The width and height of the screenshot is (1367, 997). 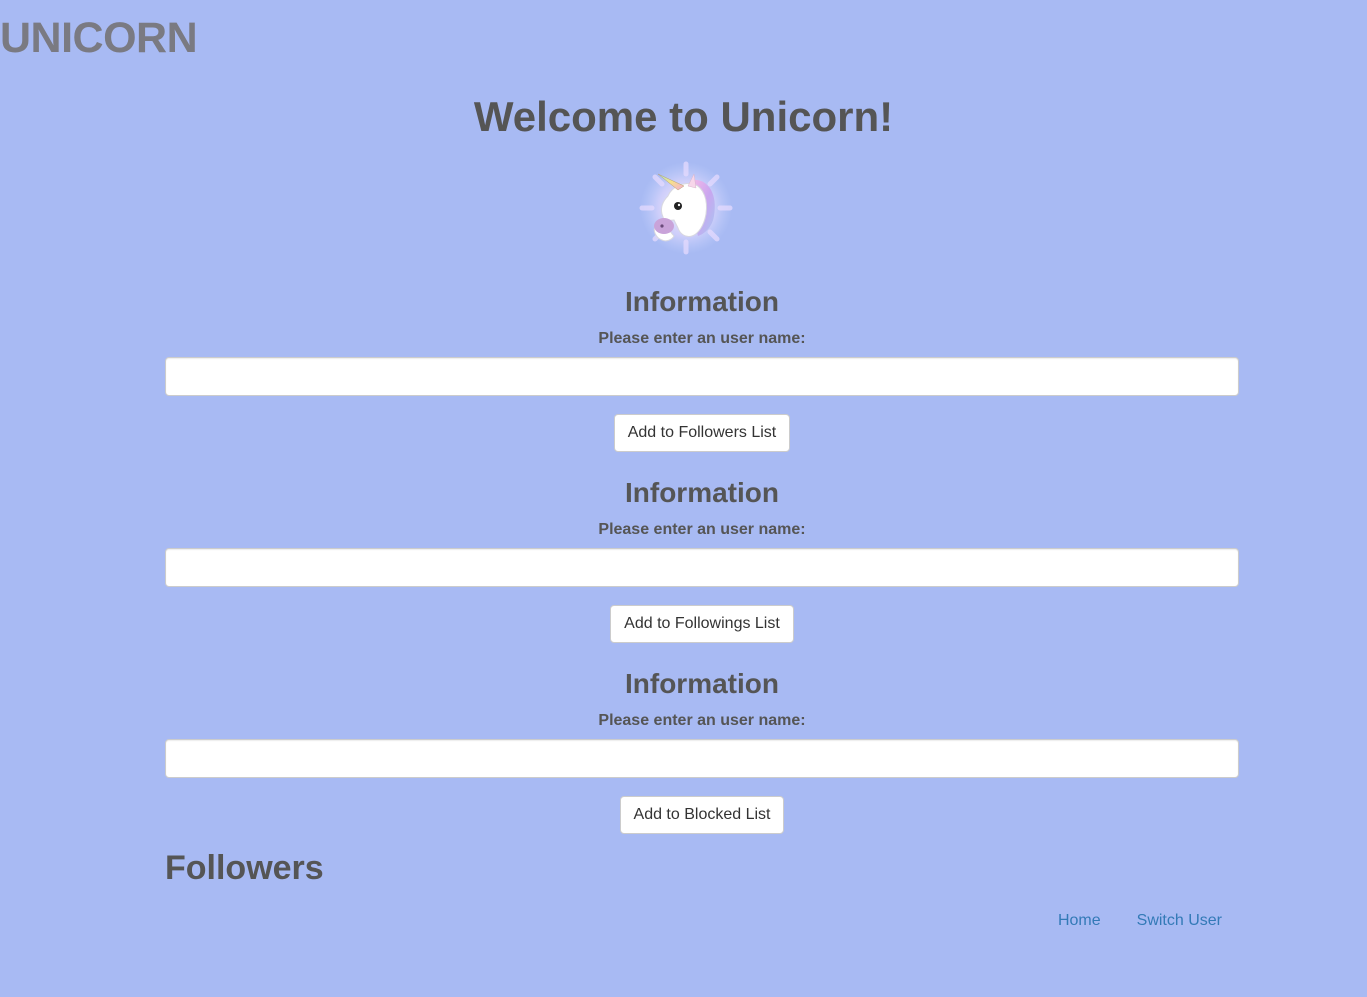 I want to click on followers-username-input, so click(x=702, y=376).